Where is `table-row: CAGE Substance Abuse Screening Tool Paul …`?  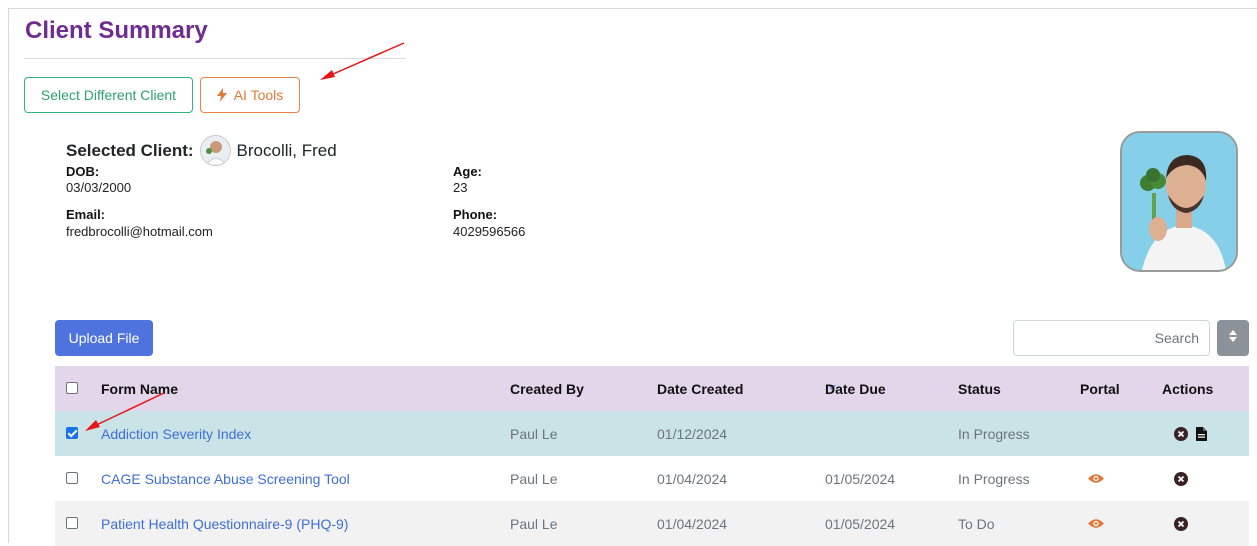 table-row: CAGE Substance Abuse Screening Tool Paul … is located at coordinates (652, 478).